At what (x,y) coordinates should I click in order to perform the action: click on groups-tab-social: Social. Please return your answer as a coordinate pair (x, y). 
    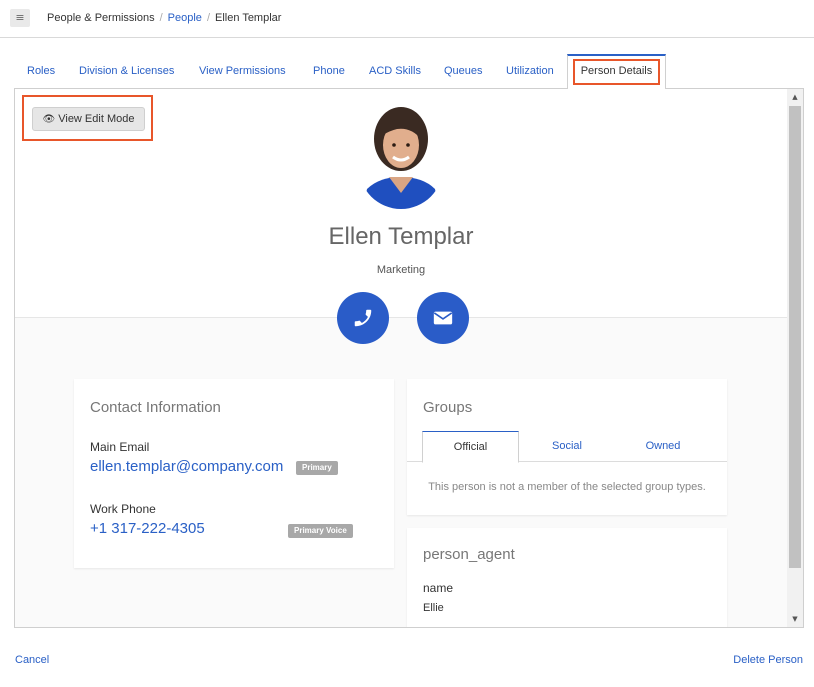
    Looking at the image, I should click on (567, 446).